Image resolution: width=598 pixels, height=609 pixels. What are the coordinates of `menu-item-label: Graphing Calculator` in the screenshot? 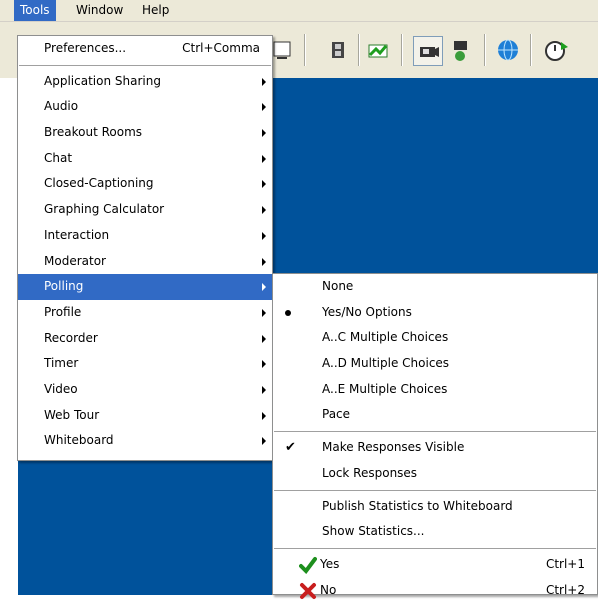 It's located at (104, 209).